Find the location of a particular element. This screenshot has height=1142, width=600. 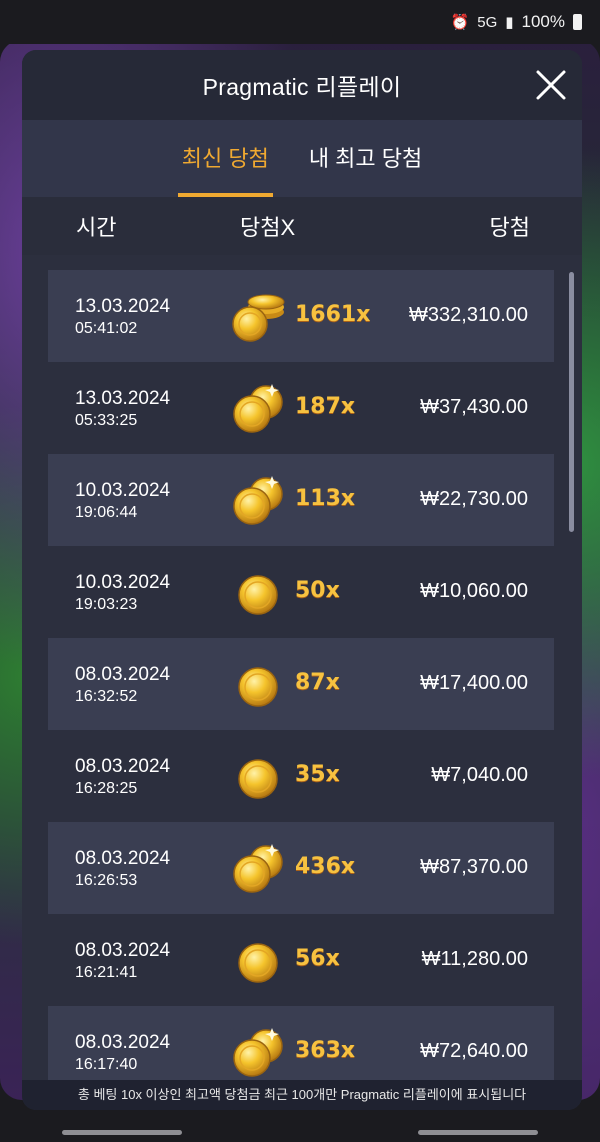

row-win-amount: ₩332,310.00 is located at coordinates (468, 315).